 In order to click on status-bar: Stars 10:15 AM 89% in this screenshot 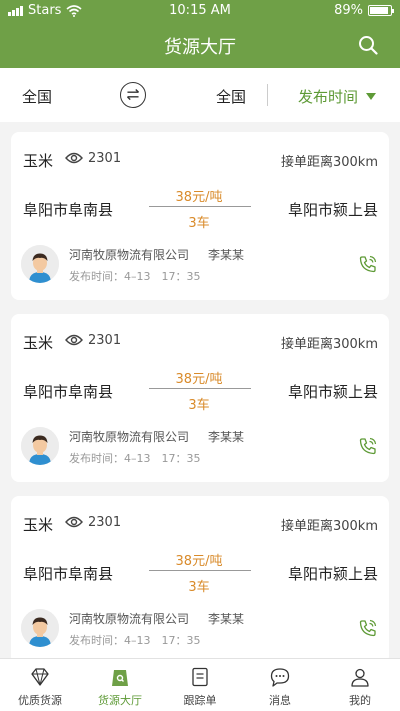, I will do `click(200, 11)`.